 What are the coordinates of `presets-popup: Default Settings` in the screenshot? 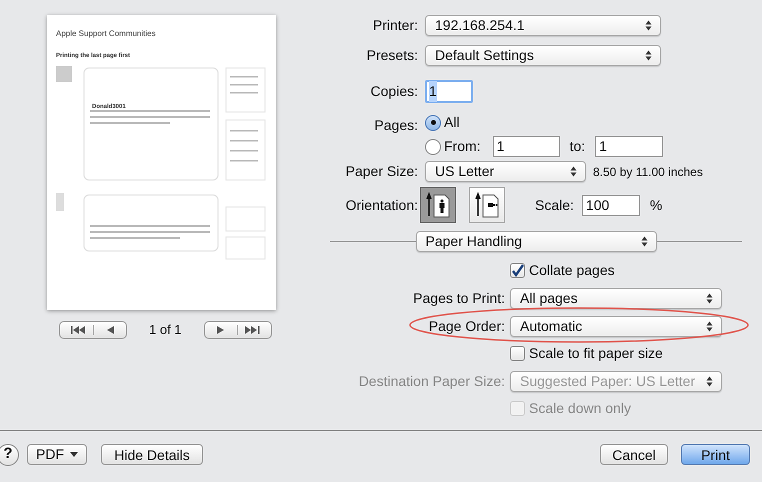 It's located at (543, 55).